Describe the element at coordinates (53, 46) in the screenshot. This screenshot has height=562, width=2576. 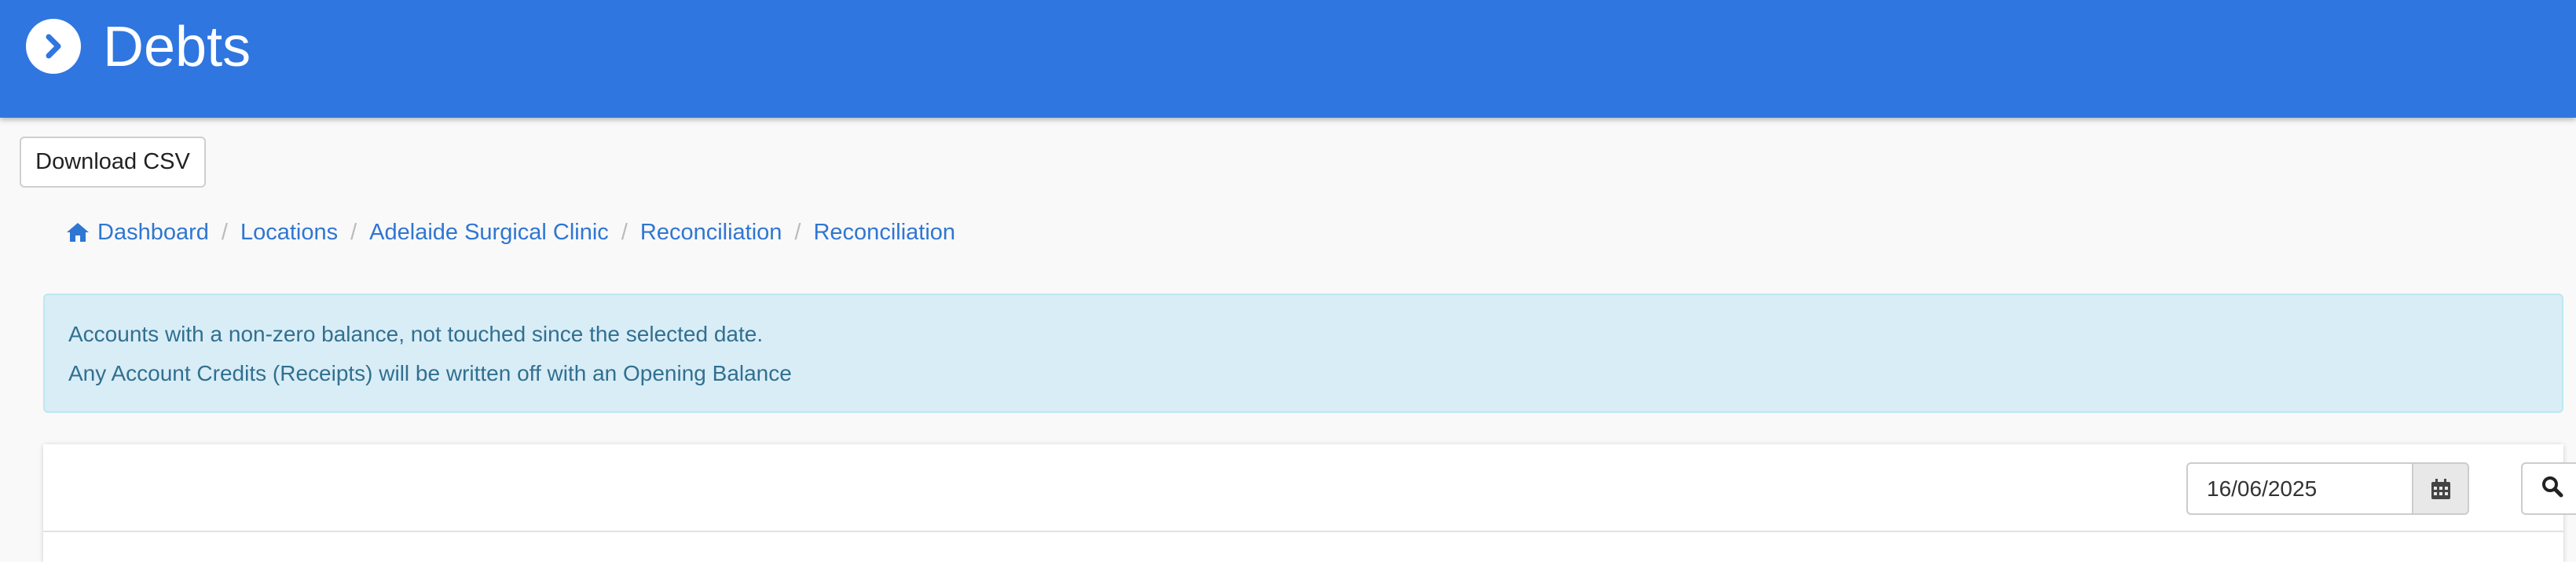
I see `chevron-right-circle-icon` at that location.